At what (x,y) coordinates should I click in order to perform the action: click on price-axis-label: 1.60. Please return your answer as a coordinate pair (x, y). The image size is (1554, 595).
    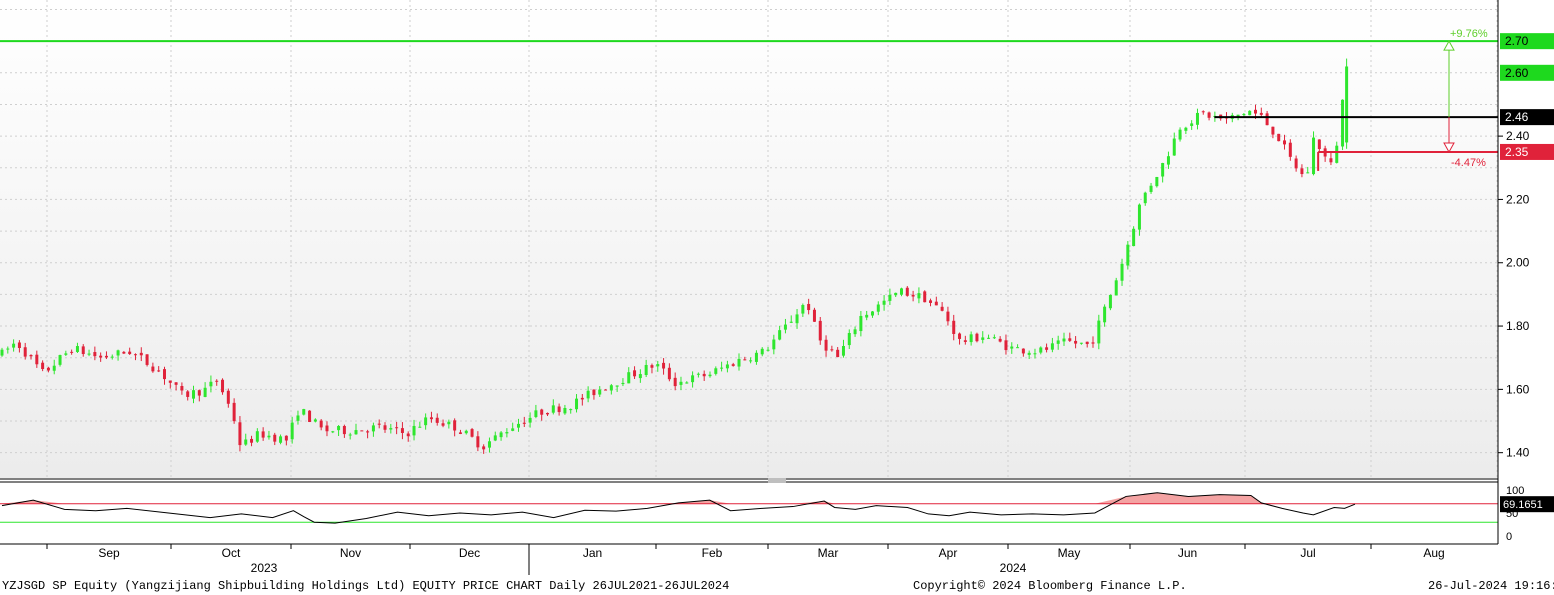
    Looking at the image, I should click on (1518, 389).